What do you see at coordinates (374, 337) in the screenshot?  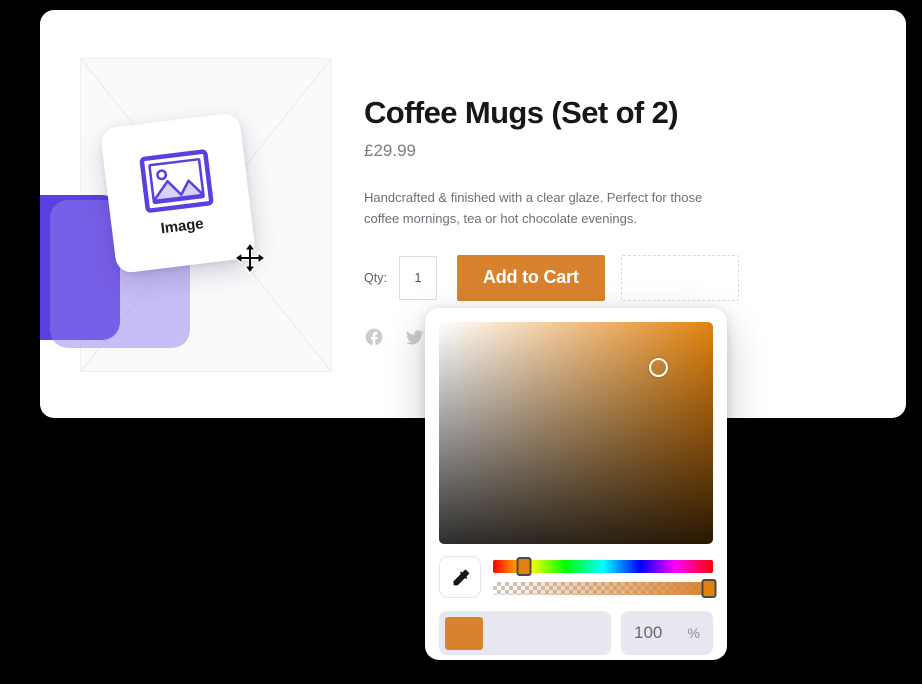 I see `facebook-icon` at bounding box center [374, 337].